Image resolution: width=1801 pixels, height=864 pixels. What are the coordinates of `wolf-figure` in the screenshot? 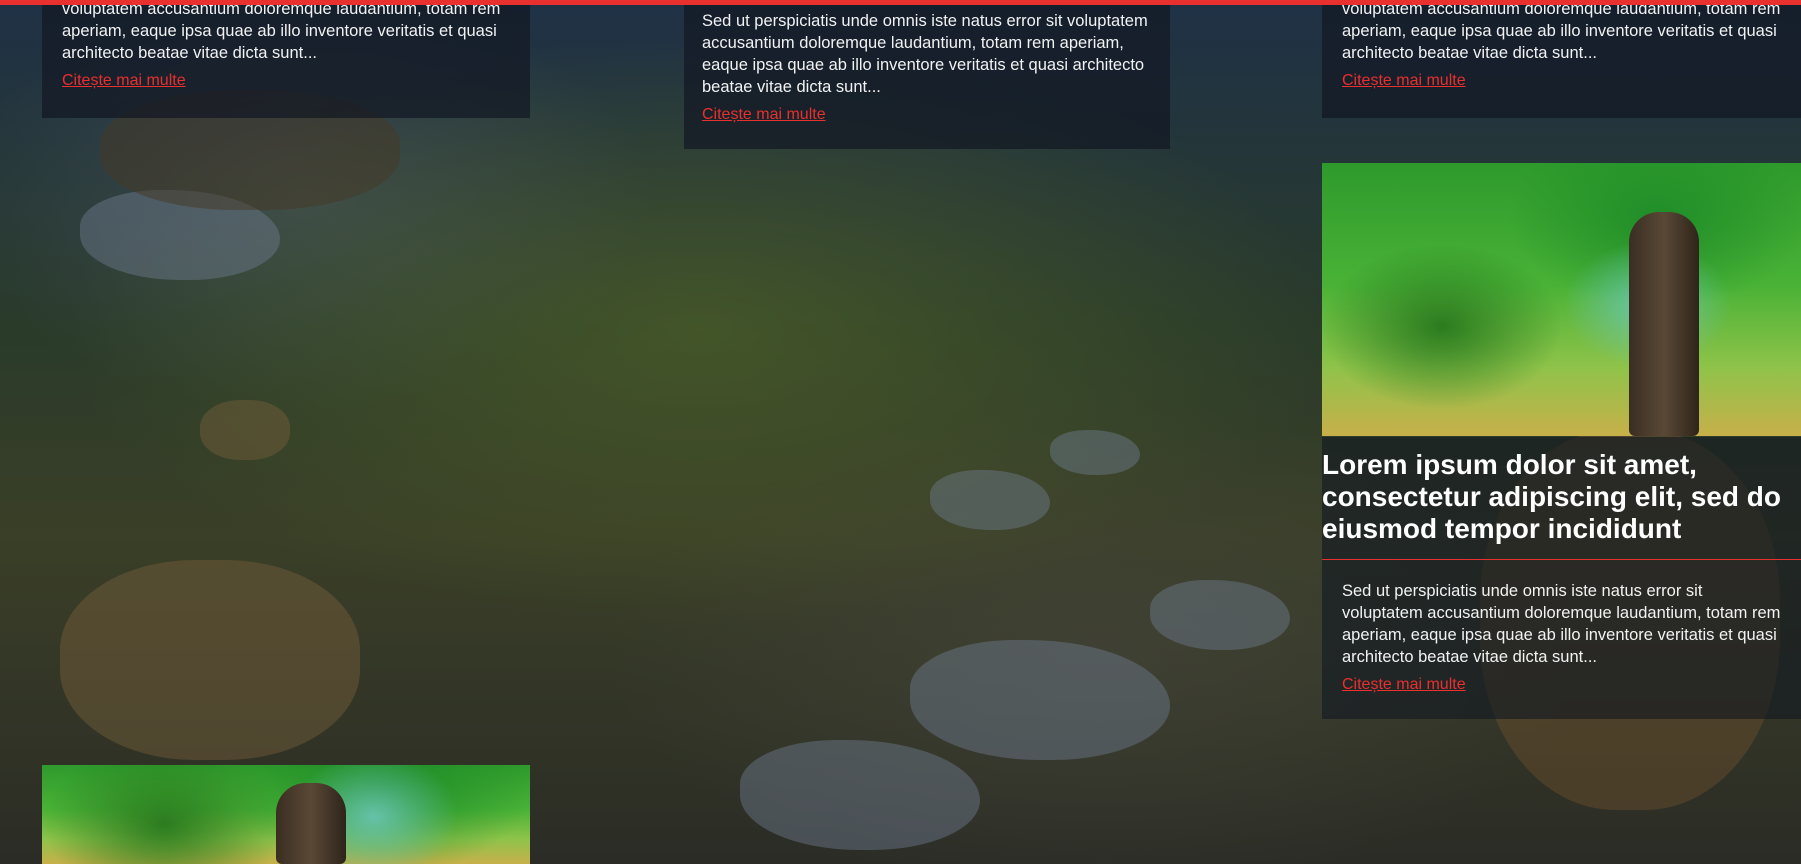 It's located at (245, 430).